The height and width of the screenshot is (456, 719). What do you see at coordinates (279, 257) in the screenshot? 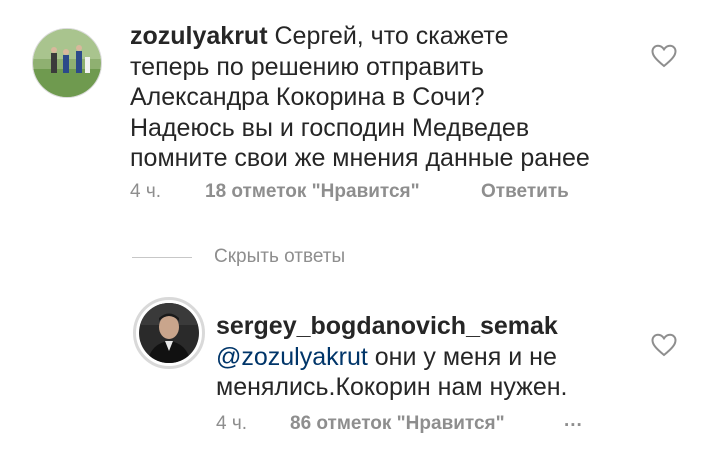
I see `hide-replies-button: Скрыть ответы` at bounding box center [279, 257].